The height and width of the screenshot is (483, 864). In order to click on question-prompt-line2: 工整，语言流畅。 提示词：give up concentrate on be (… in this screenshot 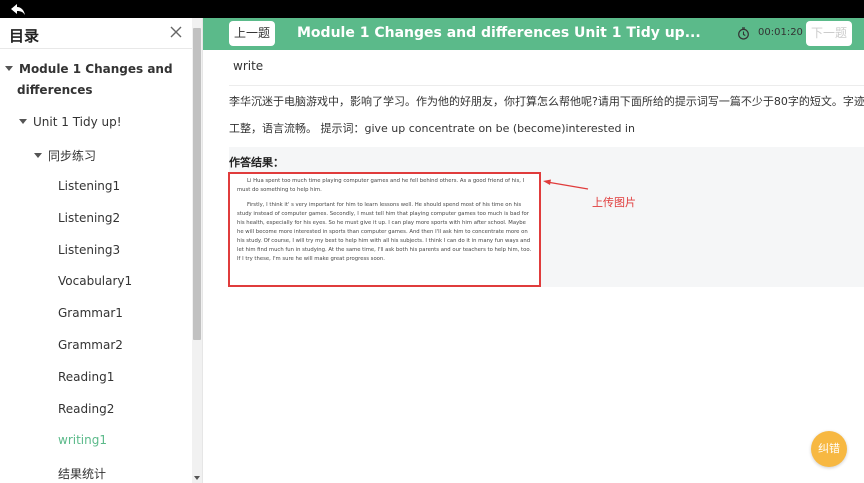, I will do `click(432, 128)`.